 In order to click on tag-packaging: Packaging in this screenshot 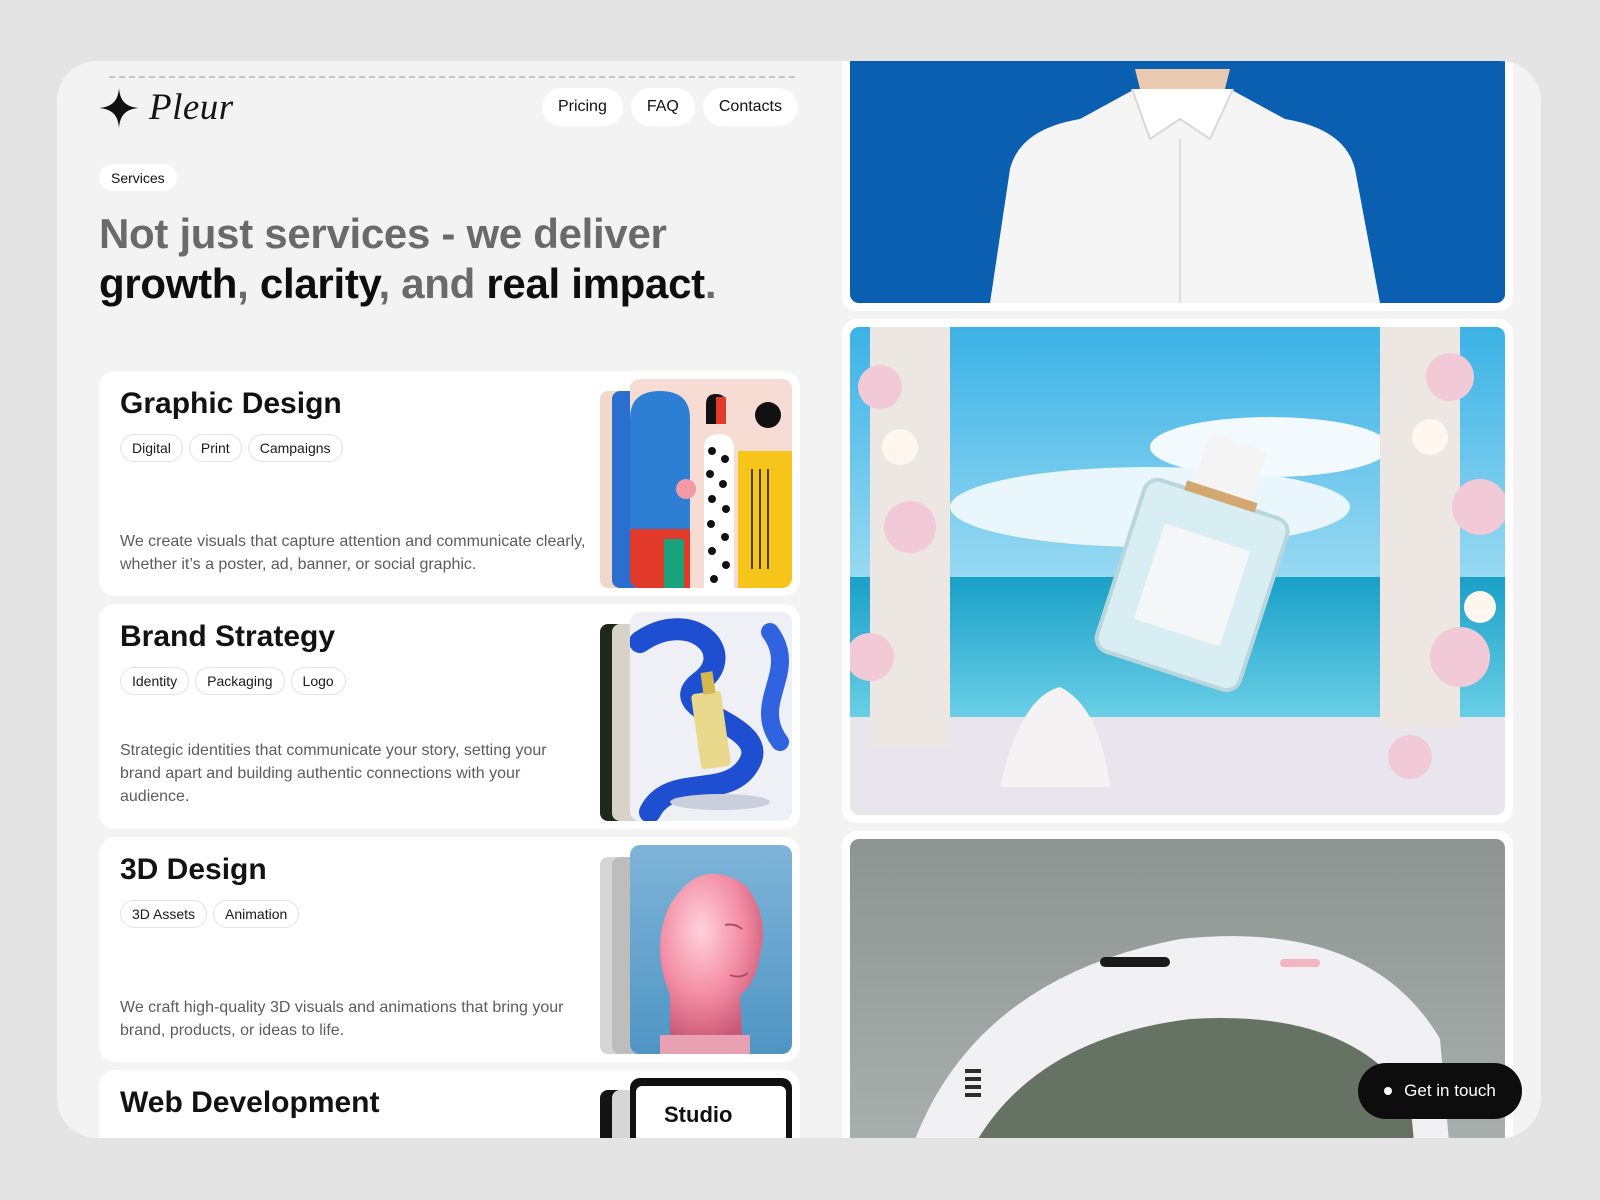, I will do `click(240, 681)`.